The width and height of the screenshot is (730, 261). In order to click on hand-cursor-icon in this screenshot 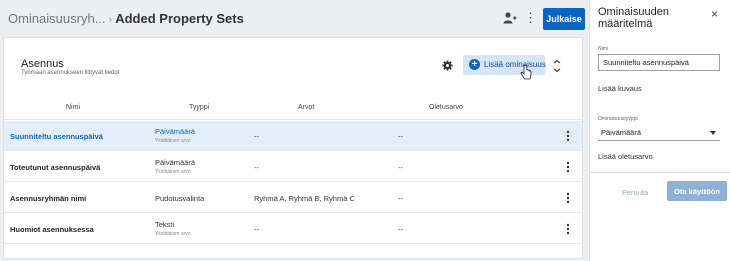, I will do `click(526, 72)`.